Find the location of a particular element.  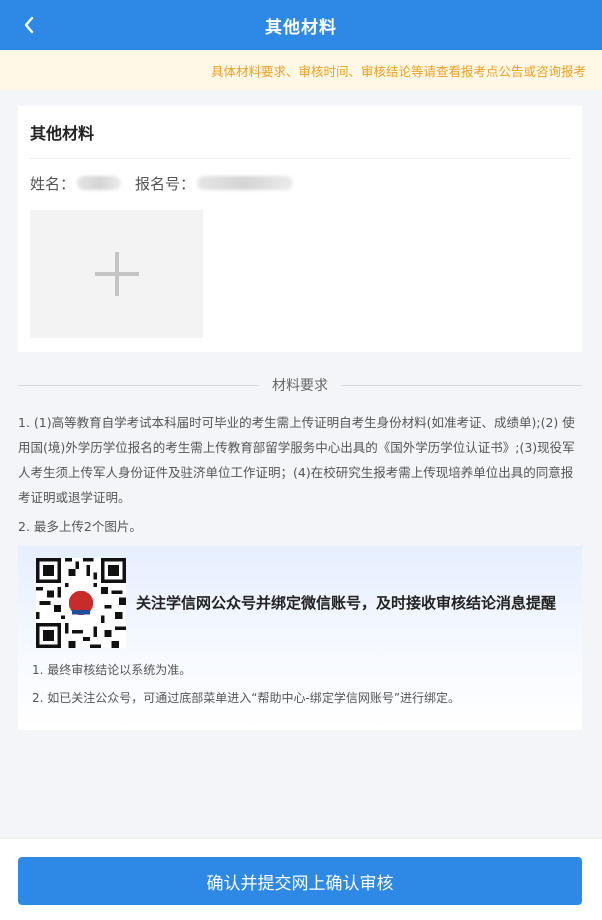

registration-label: 报名号： is located at coordinates (165, 183).